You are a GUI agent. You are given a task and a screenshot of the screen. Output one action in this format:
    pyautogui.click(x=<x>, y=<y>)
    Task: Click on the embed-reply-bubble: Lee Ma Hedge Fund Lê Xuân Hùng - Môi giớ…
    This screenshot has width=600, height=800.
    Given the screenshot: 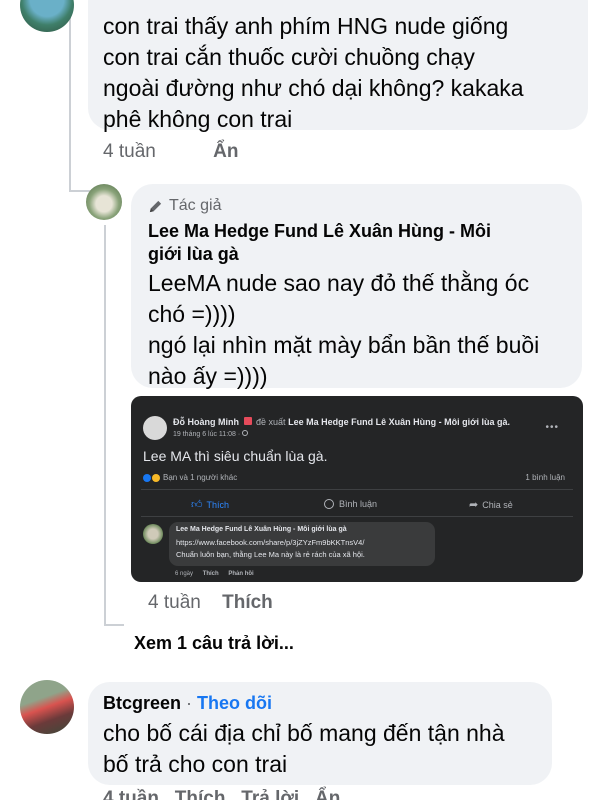 What is the action you would take?
    pyautogui.click(x=302, y=544)
    